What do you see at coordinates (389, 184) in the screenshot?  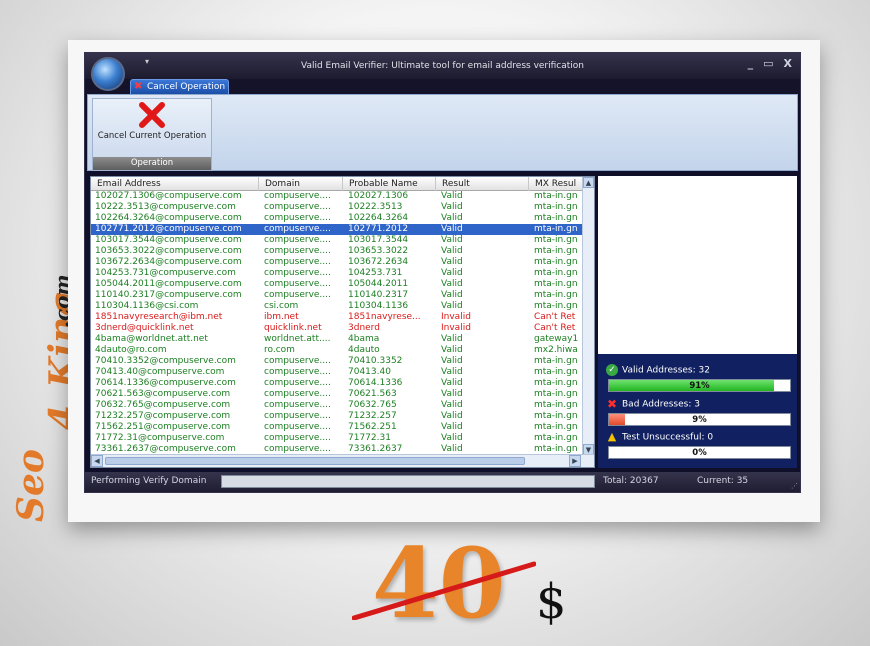 I see `column-header-probable-name: Probable Name` at bounding box center [389, 184].